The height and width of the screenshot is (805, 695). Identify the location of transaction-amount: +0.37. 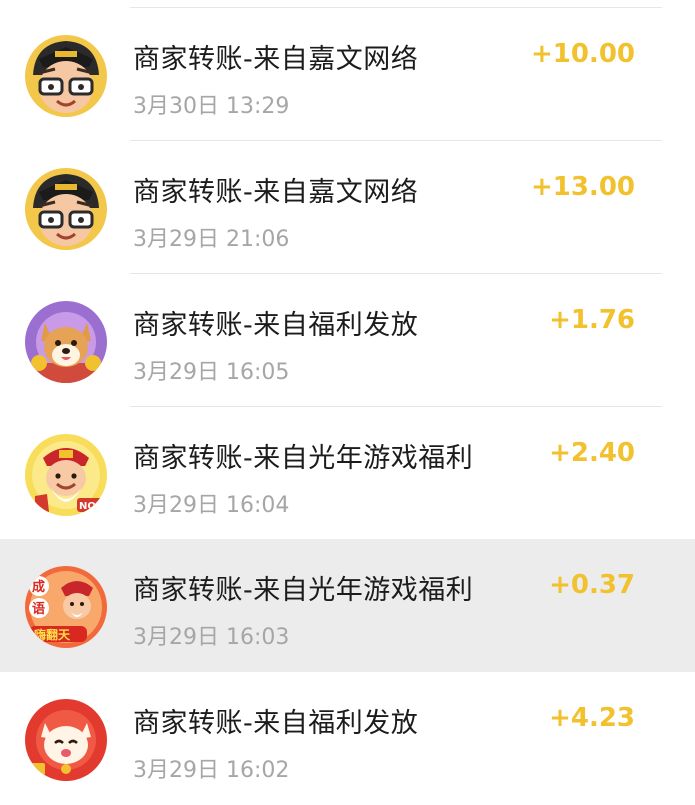
(592, 585).